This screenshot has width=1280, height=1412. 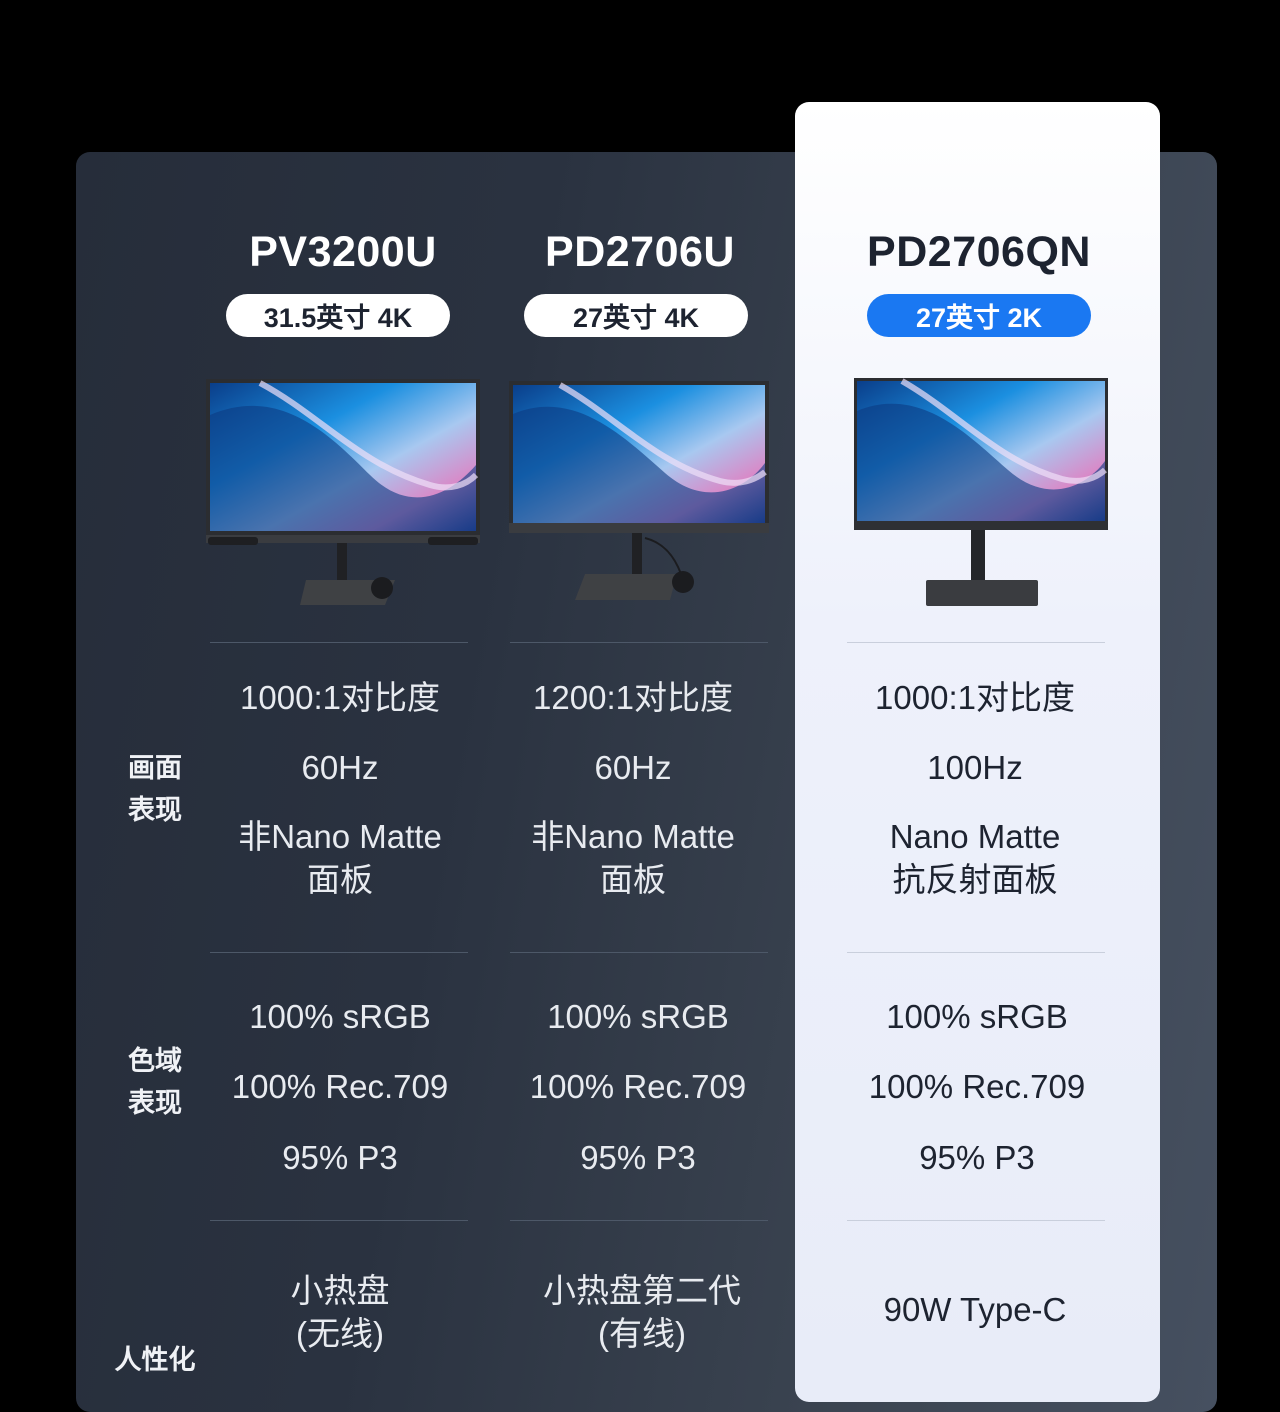 I want to click on row-label-extra: 人性化, so click(x=155, y=1361).